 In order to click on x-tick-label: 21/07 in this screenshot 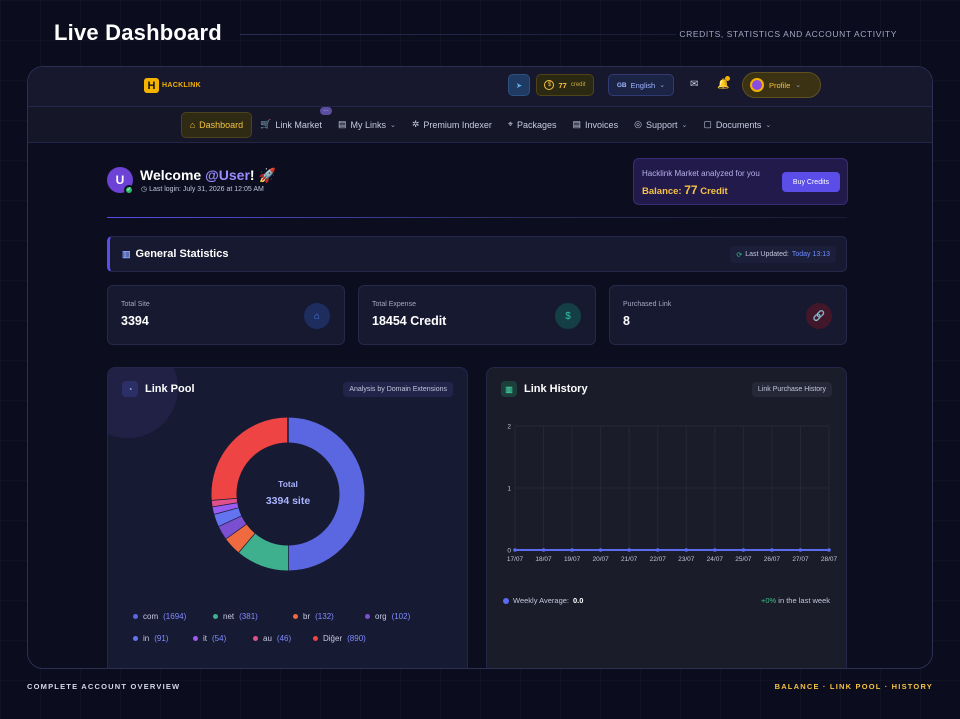, I will do `click(629, 559)`.